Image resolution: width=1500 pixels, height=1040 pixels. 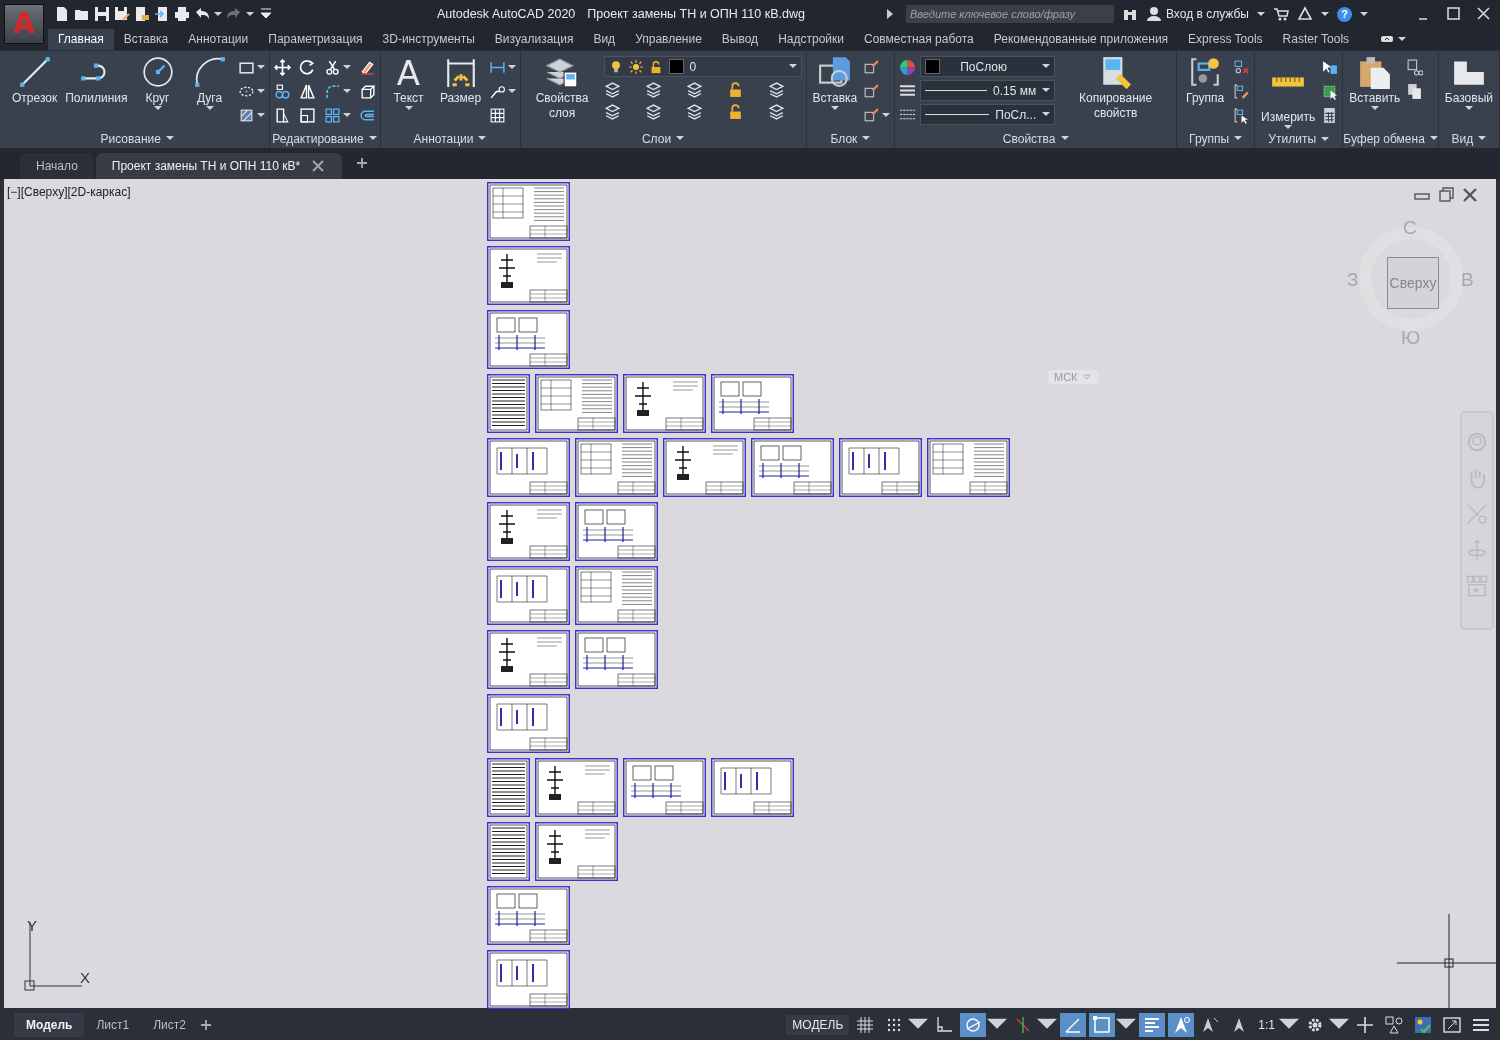 What do you see at coordinates (1288, 91) in the screenshot?
I see `ribbon-tool-button: Измерить` at bounding box center [1288, 91].